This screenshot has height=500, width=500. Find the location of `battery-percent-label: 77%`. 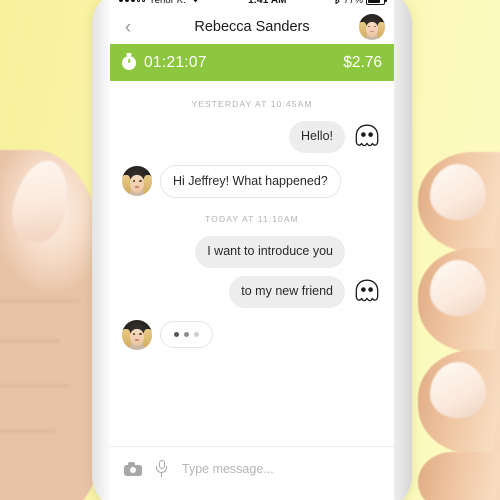

battery-percent-label: 77% is located at coordinates (353, 3).